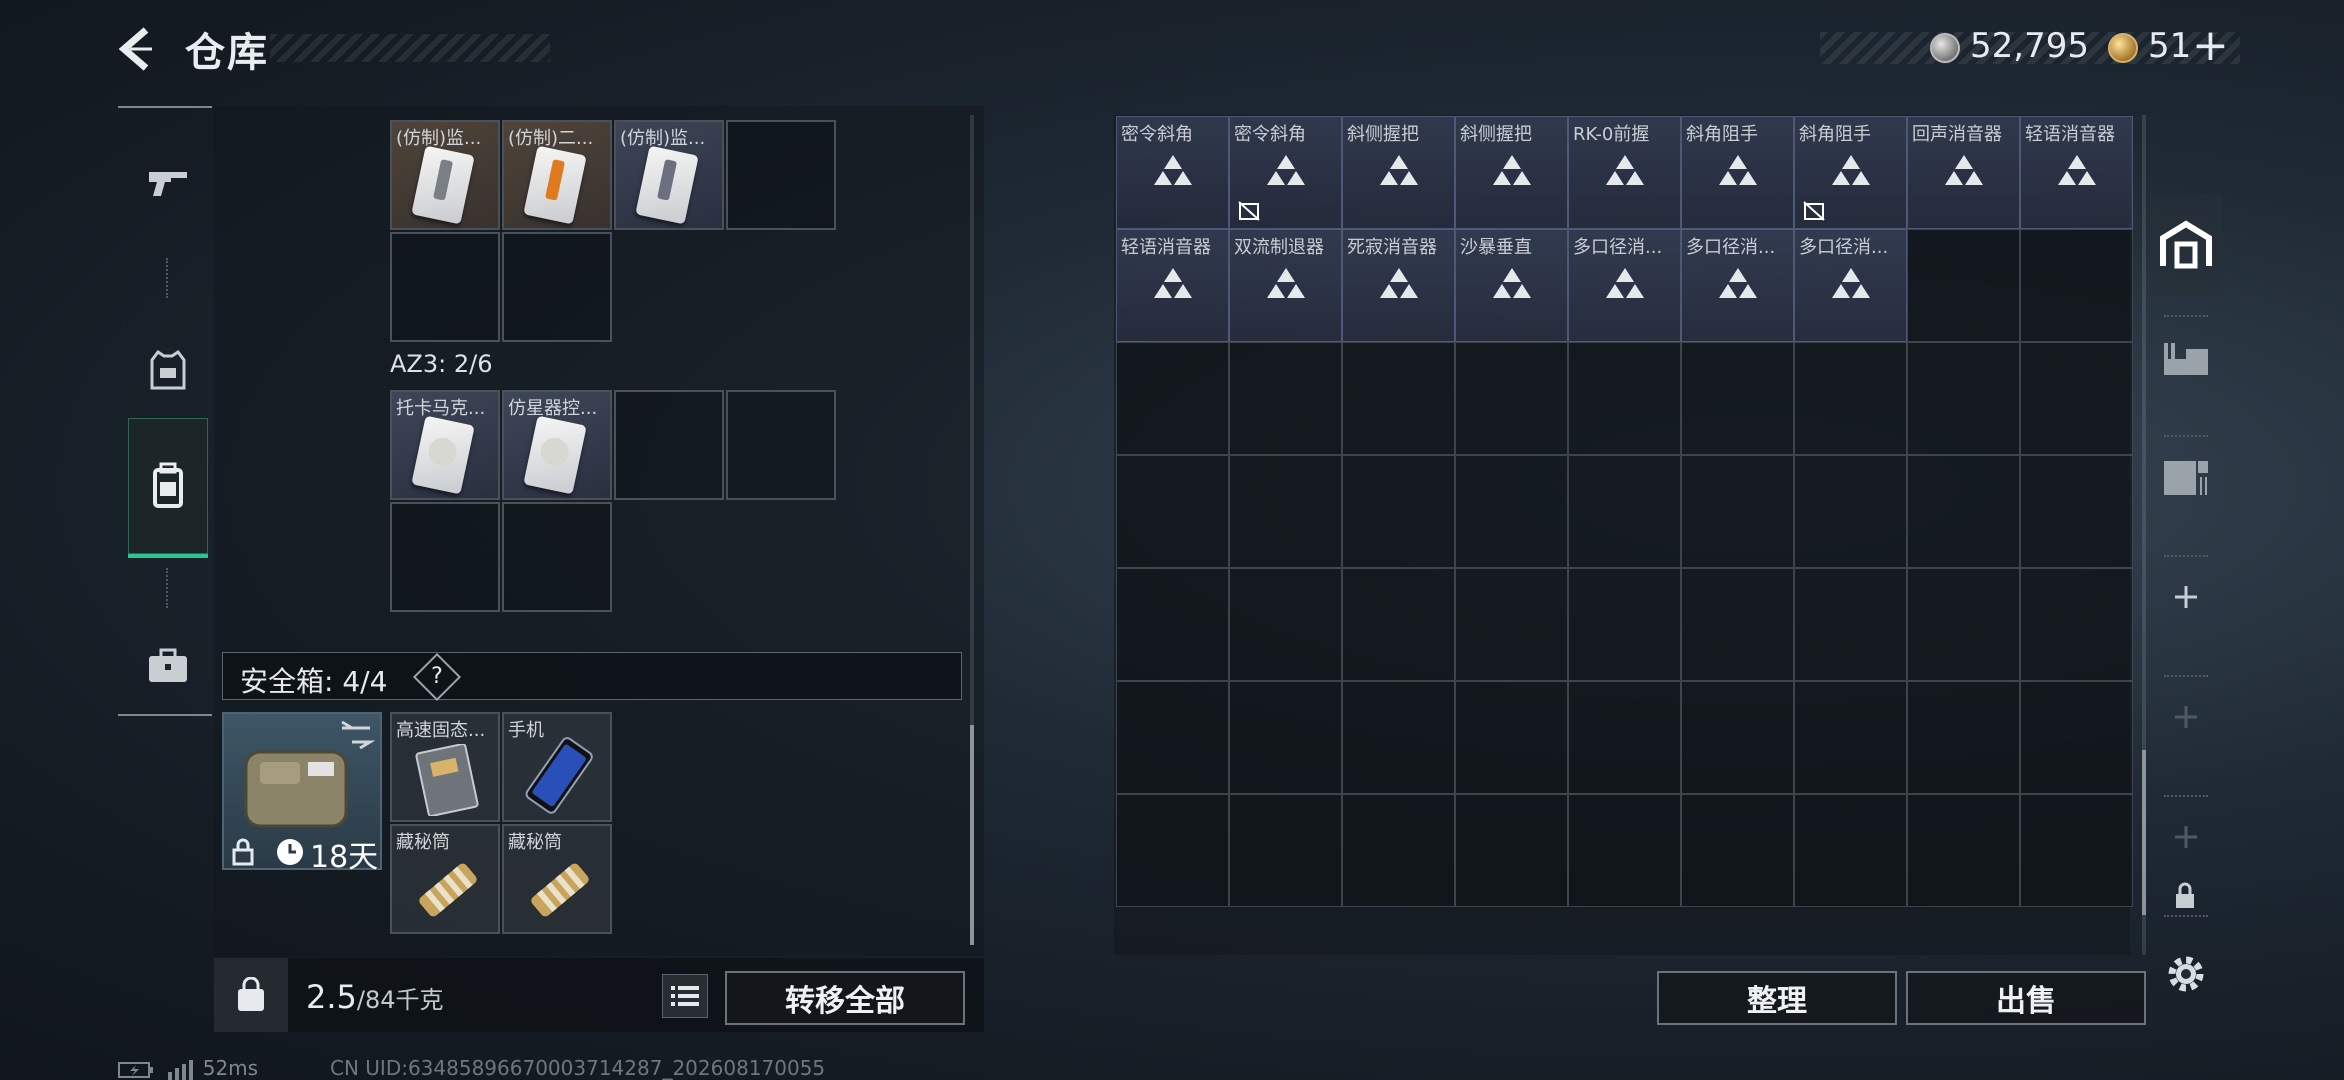 The image size is (2344, 1080). I want to click on tab-backpack, so click(168, 488).